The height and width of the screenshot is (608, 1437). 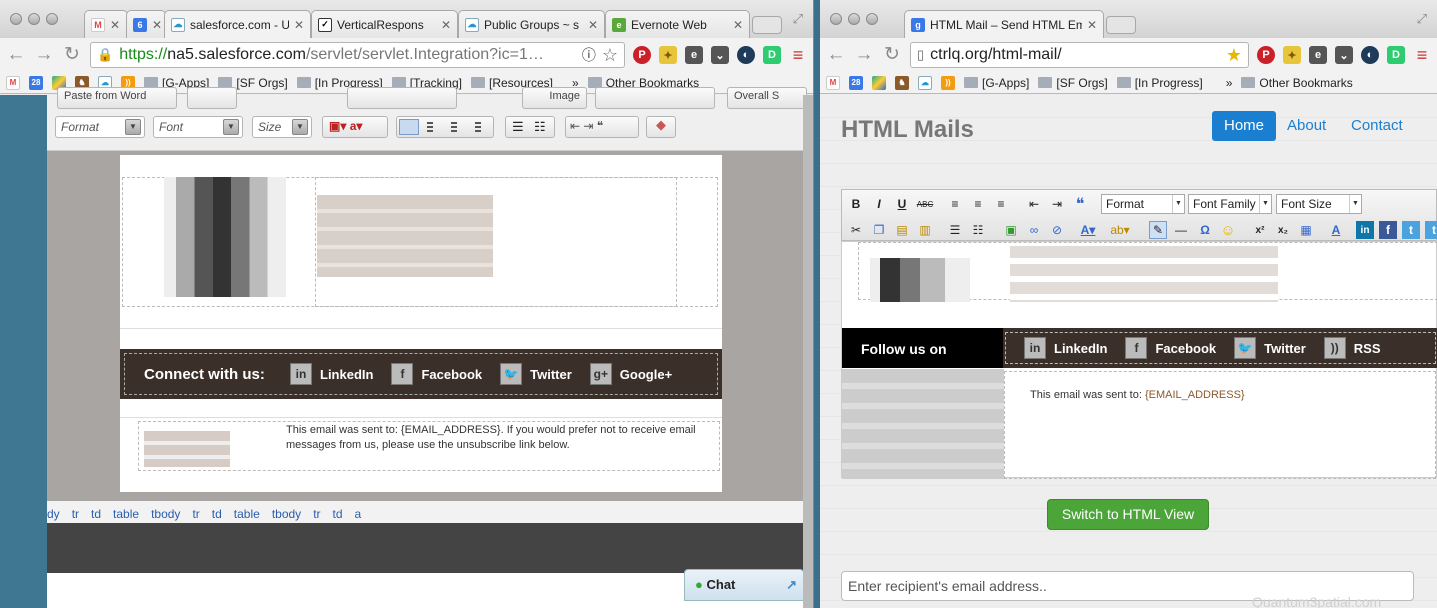 What do you see at coordinates (430, 127) in the screenshot?
I see `align-center-icon` at bounding box center [430, 127].